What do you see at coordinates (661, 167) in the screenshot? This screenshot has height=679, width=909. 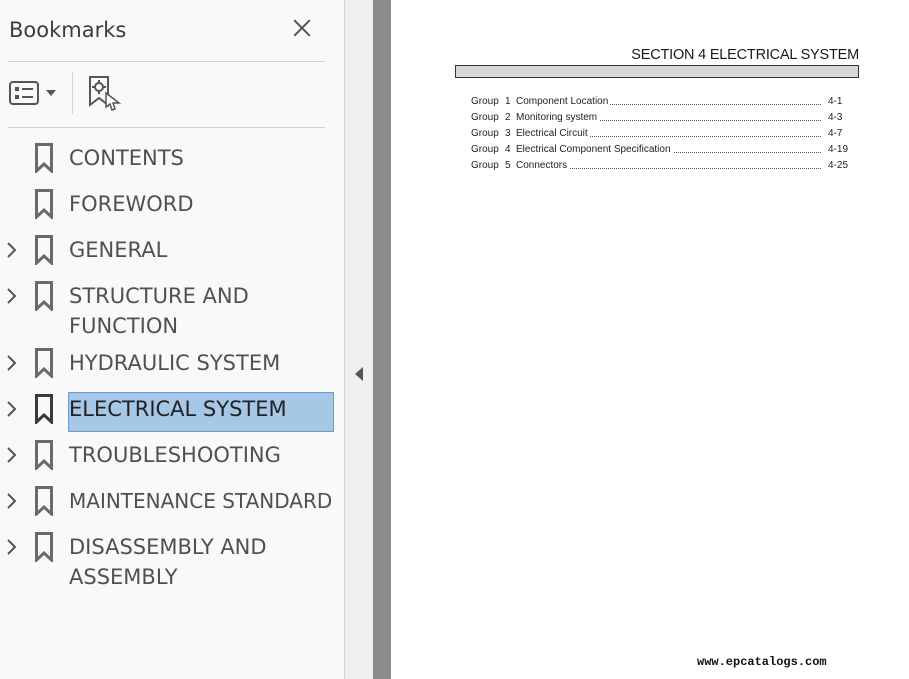 I see `toc-row: Group 5 Connectors 4-25` at bounding box center [661, 167].